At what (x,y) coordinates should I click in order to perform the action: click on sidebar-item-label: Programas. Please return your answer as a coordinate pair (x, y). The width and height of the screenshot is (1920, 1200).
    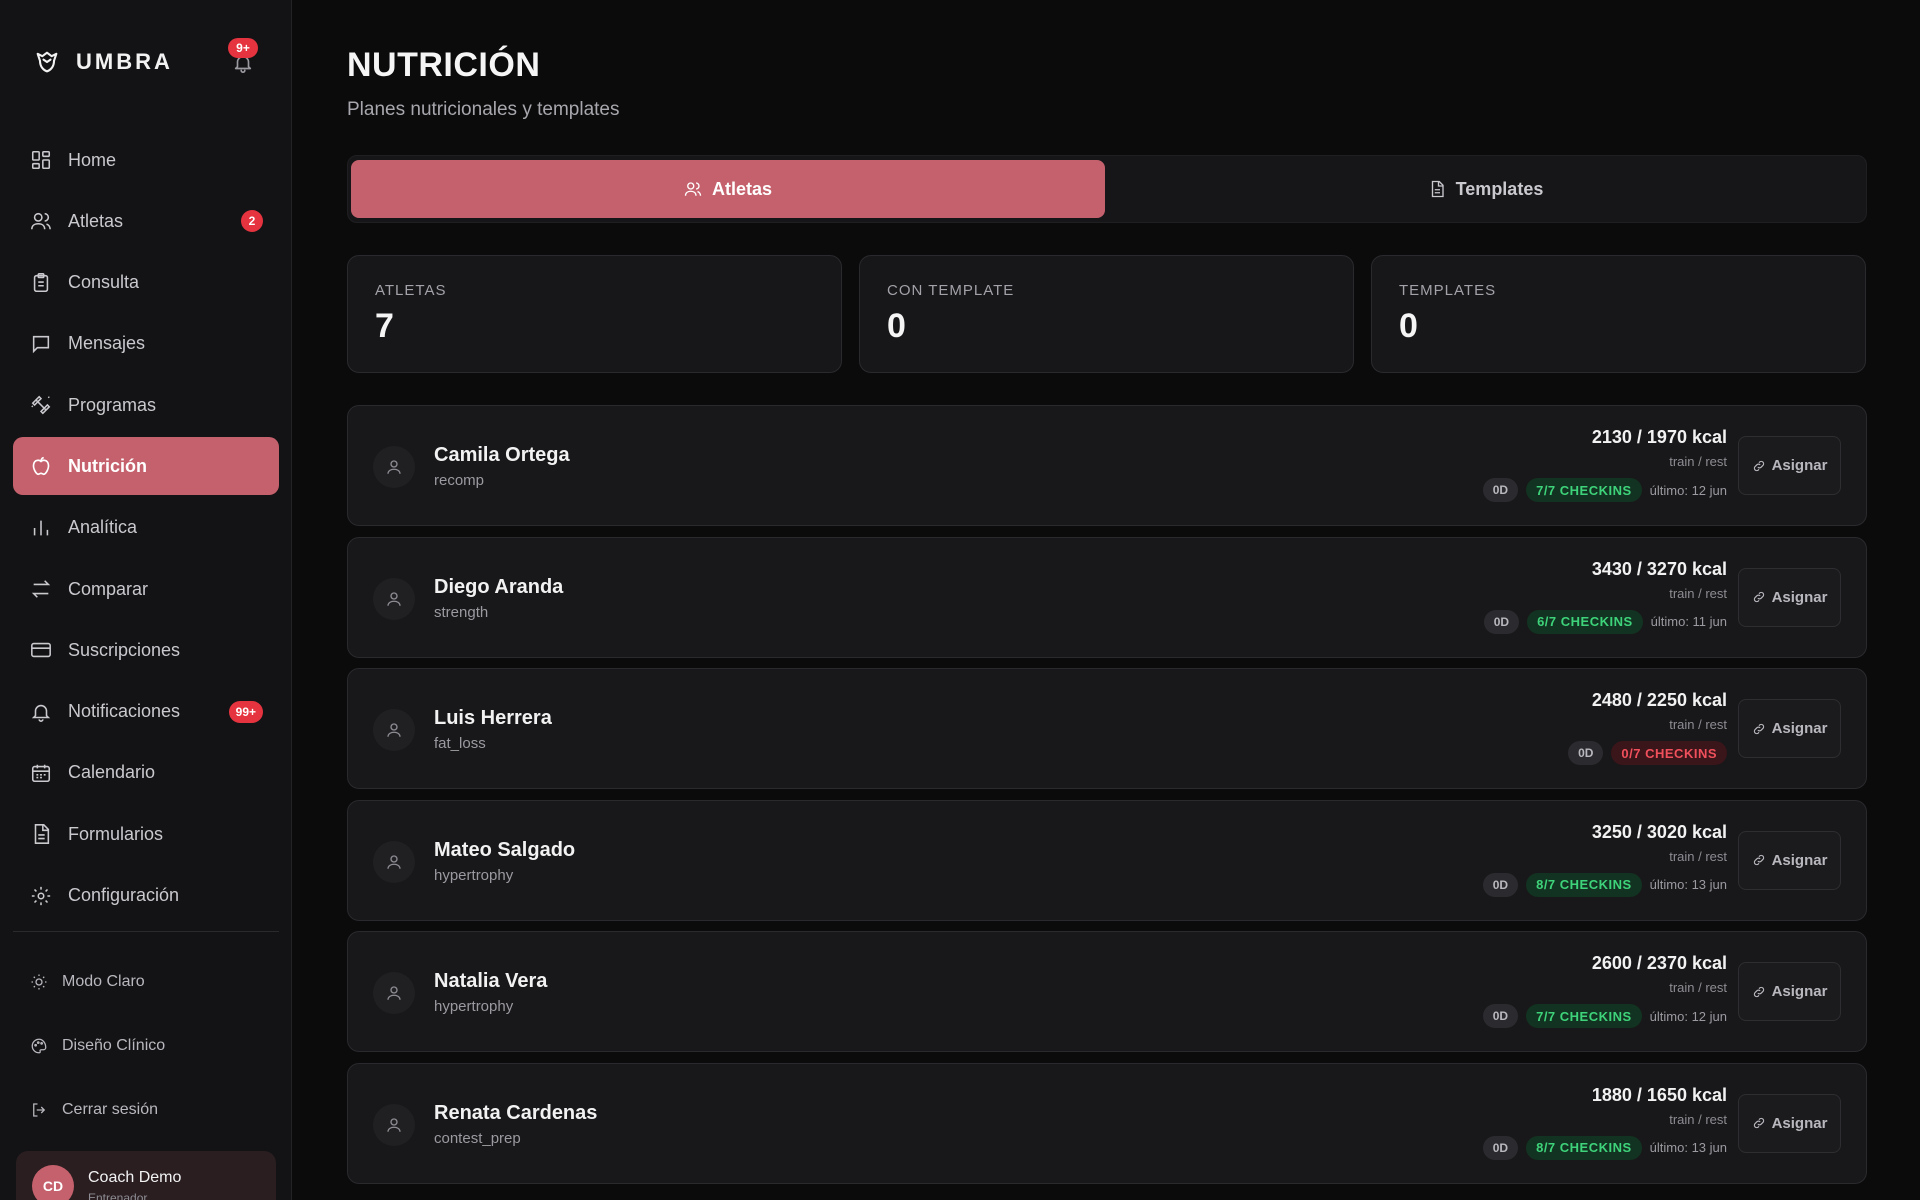
    Looking at the image, I should click on (112, 404).